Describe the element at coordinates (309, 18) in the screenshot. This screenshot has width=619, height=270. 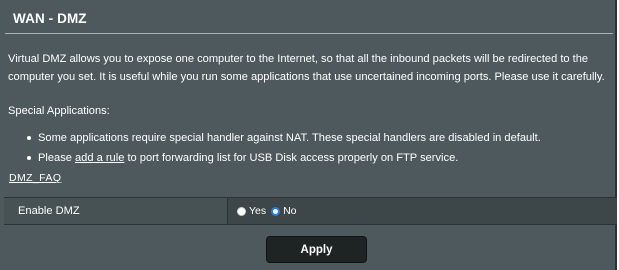
I see `title-bar: WAN - DMZ` at that location.